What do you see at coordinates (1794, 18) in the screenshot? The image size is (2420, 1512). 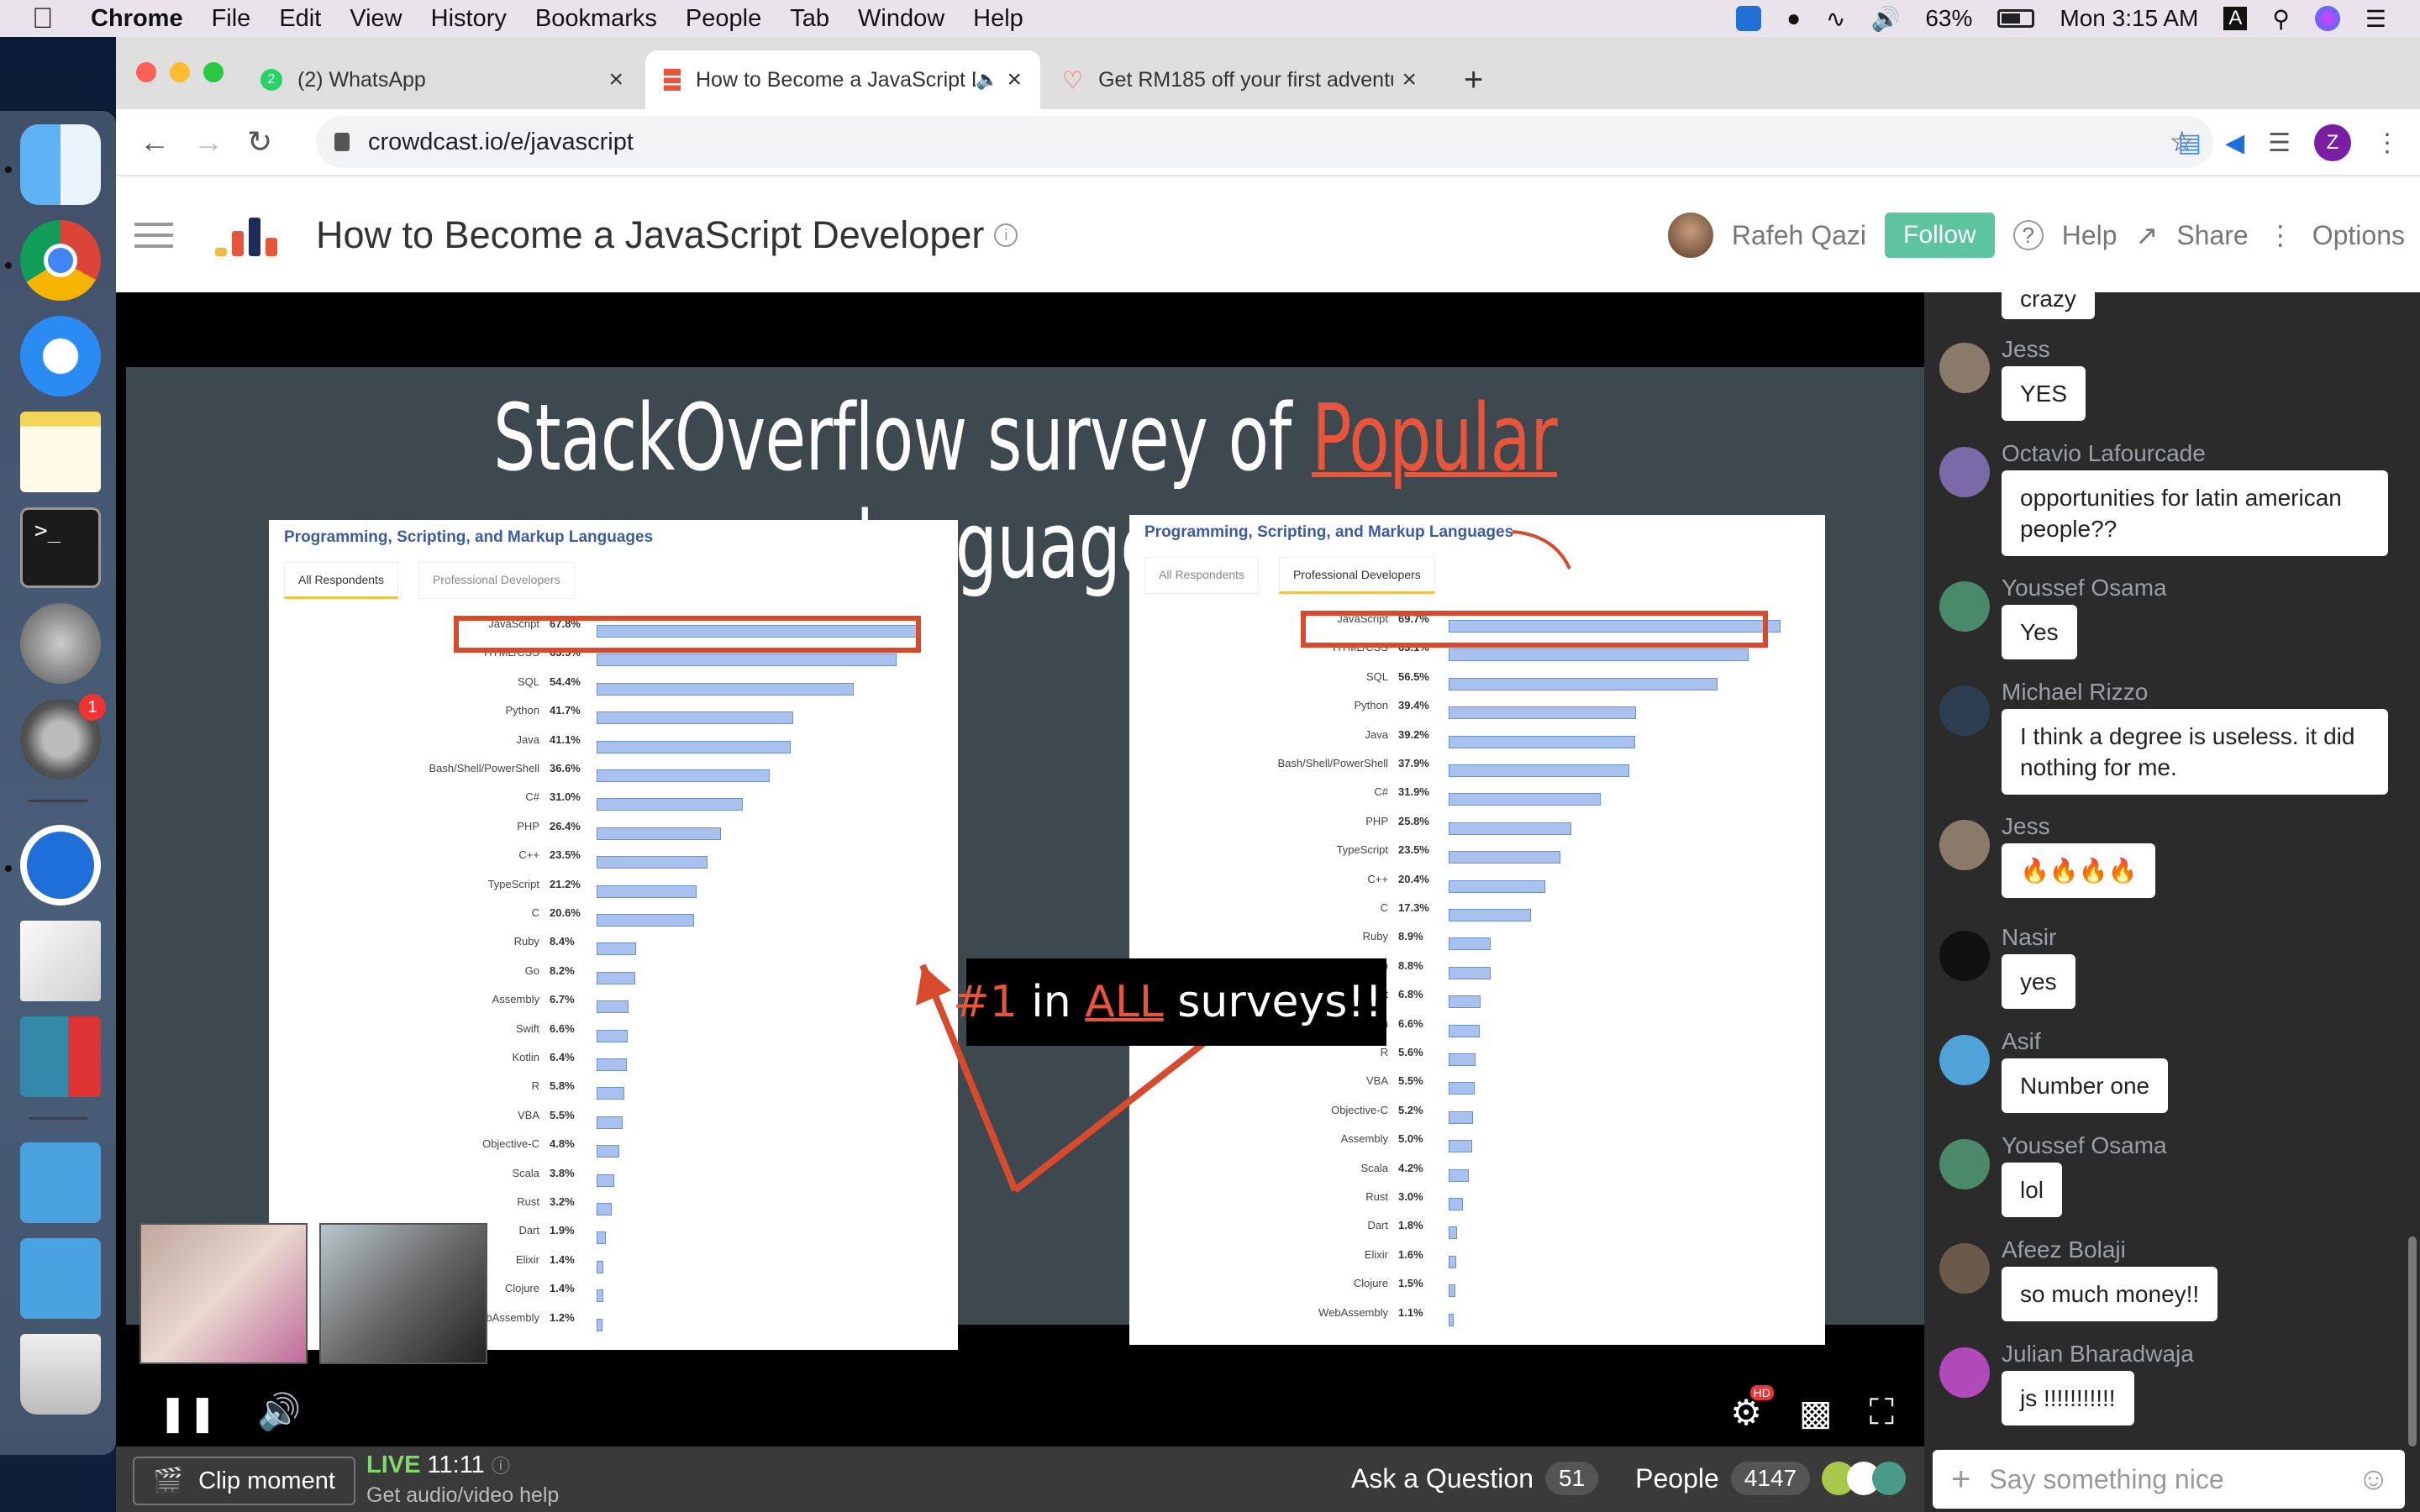 I see `mask-status-icon: ●` at bounding box center [1794, 18].